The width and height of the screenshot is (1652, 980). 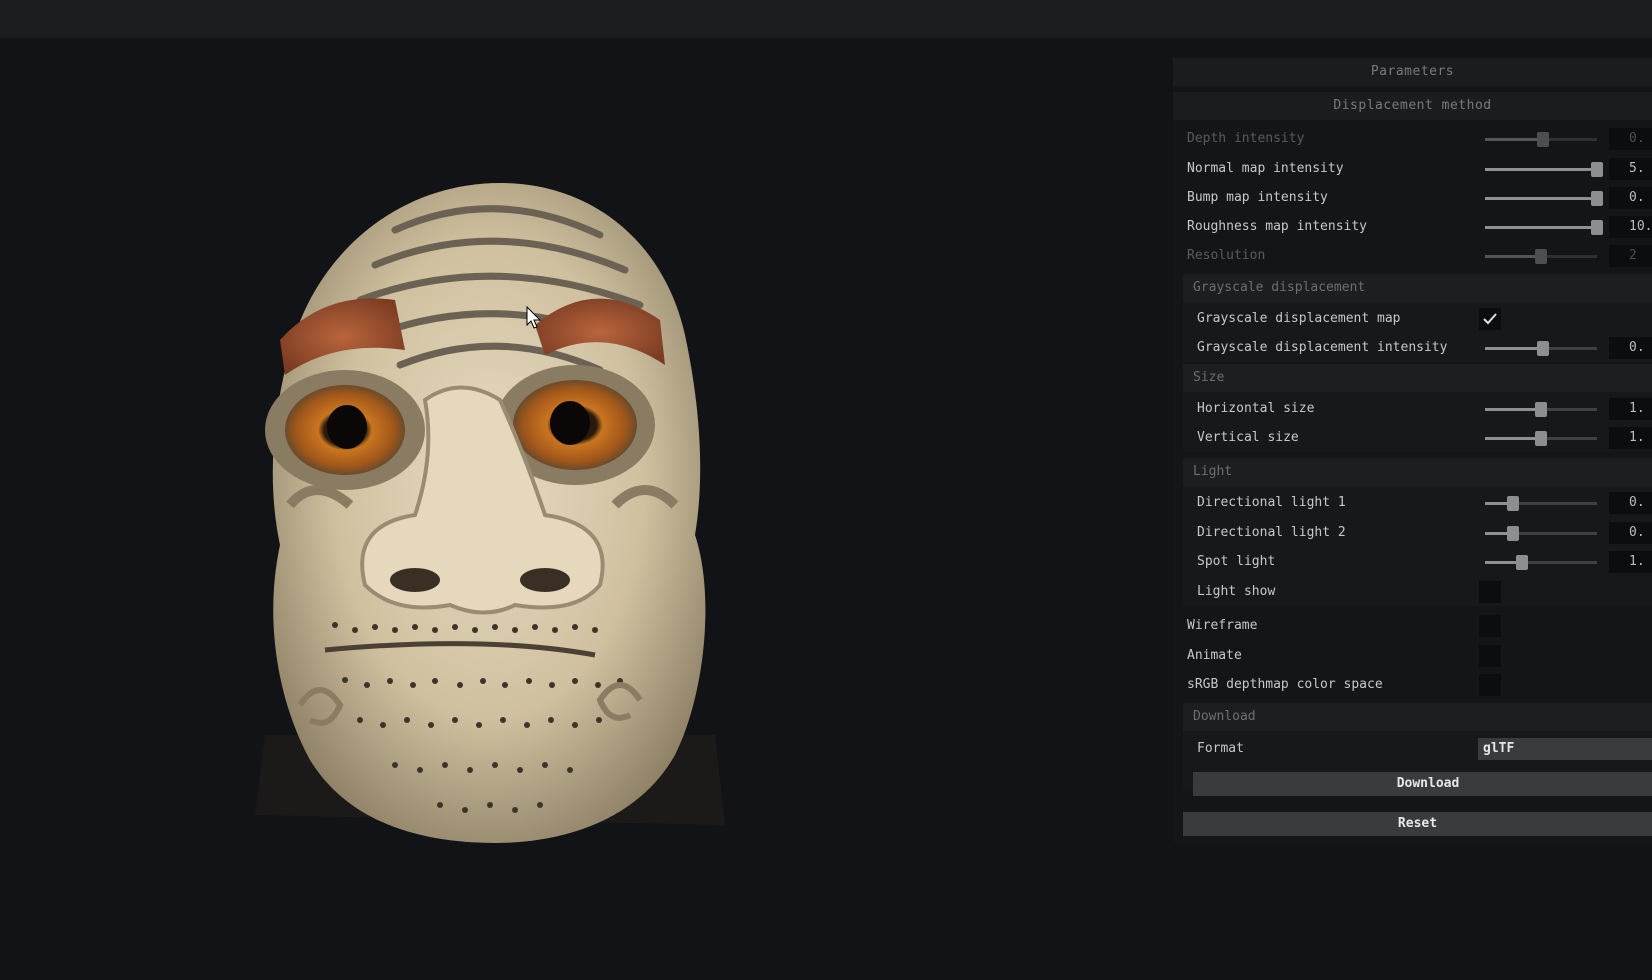 What do you see at coordinates (1236, 561) in the screenshot?
I see `spot-light-label: Spot light` at bounding box center [1236, 561].